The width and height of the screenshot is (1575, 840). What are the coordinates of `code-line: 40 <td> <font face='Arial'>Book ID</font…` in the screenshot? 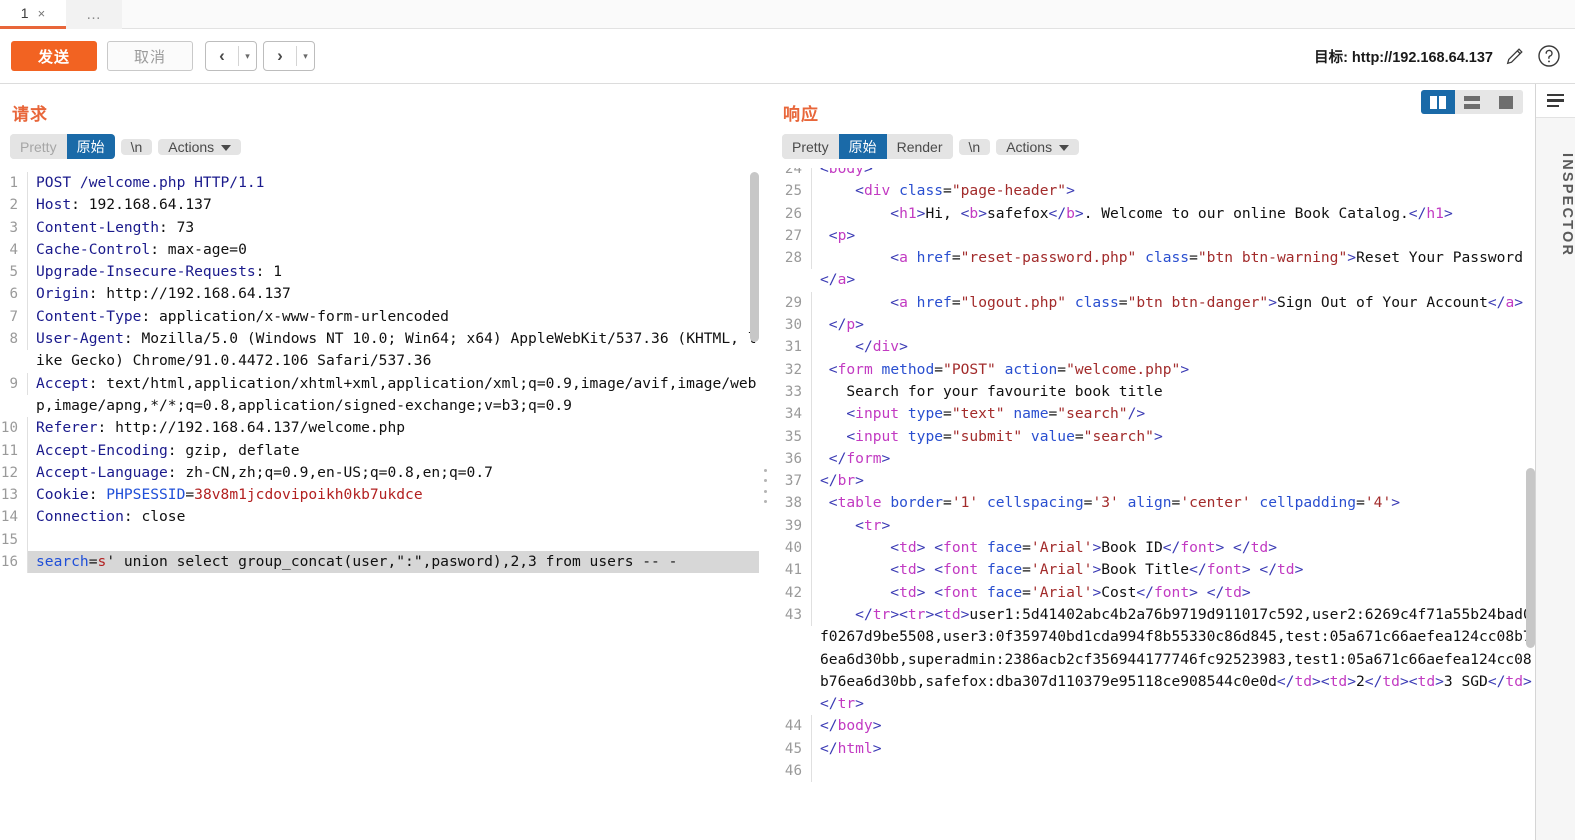 It's located at (1153, 548).